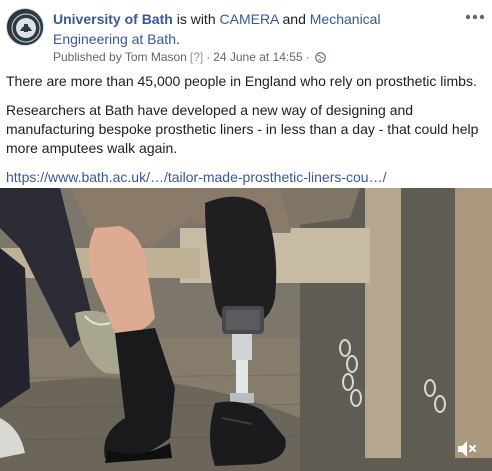 This screenshot has width=492, height=471. What do you see at coordinates (257, 57) in the screenshot?
I see `post-timestamp: 24 June at 14:55` at bounding box center [257, 57].